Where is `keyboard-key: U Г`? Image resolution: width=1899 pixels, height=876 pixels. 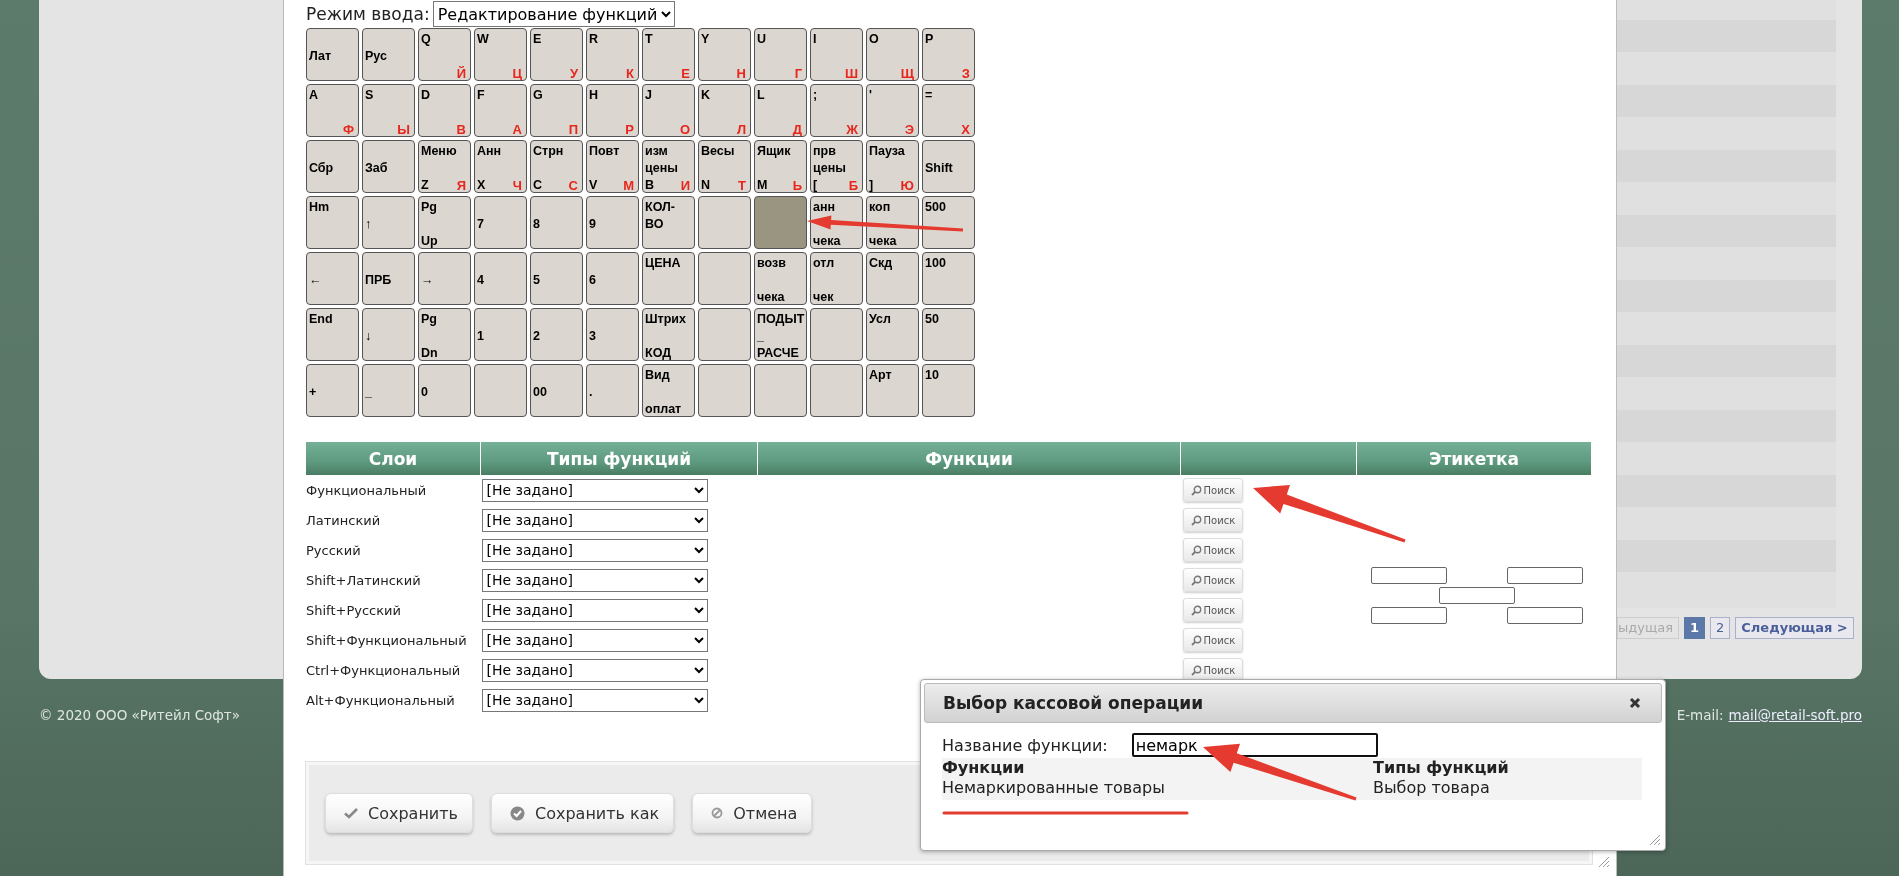
keyboard-key: U Г is located at coordinates (780, 54).